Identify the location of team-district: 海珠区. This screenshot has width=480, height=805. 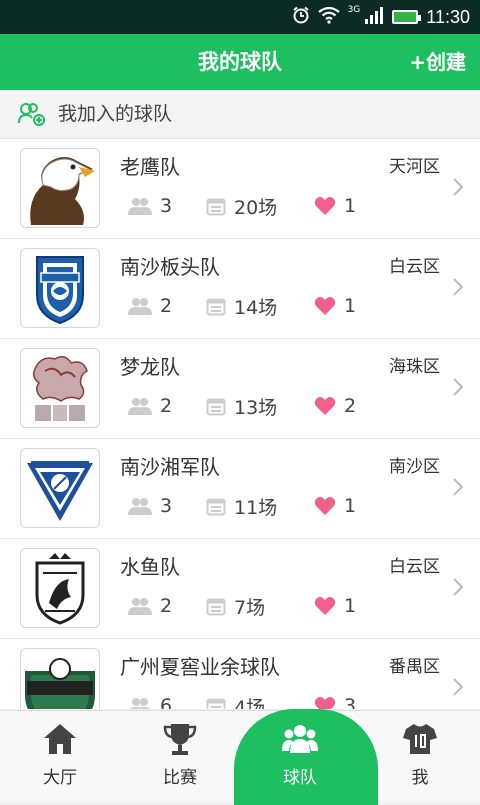
(414, 367).